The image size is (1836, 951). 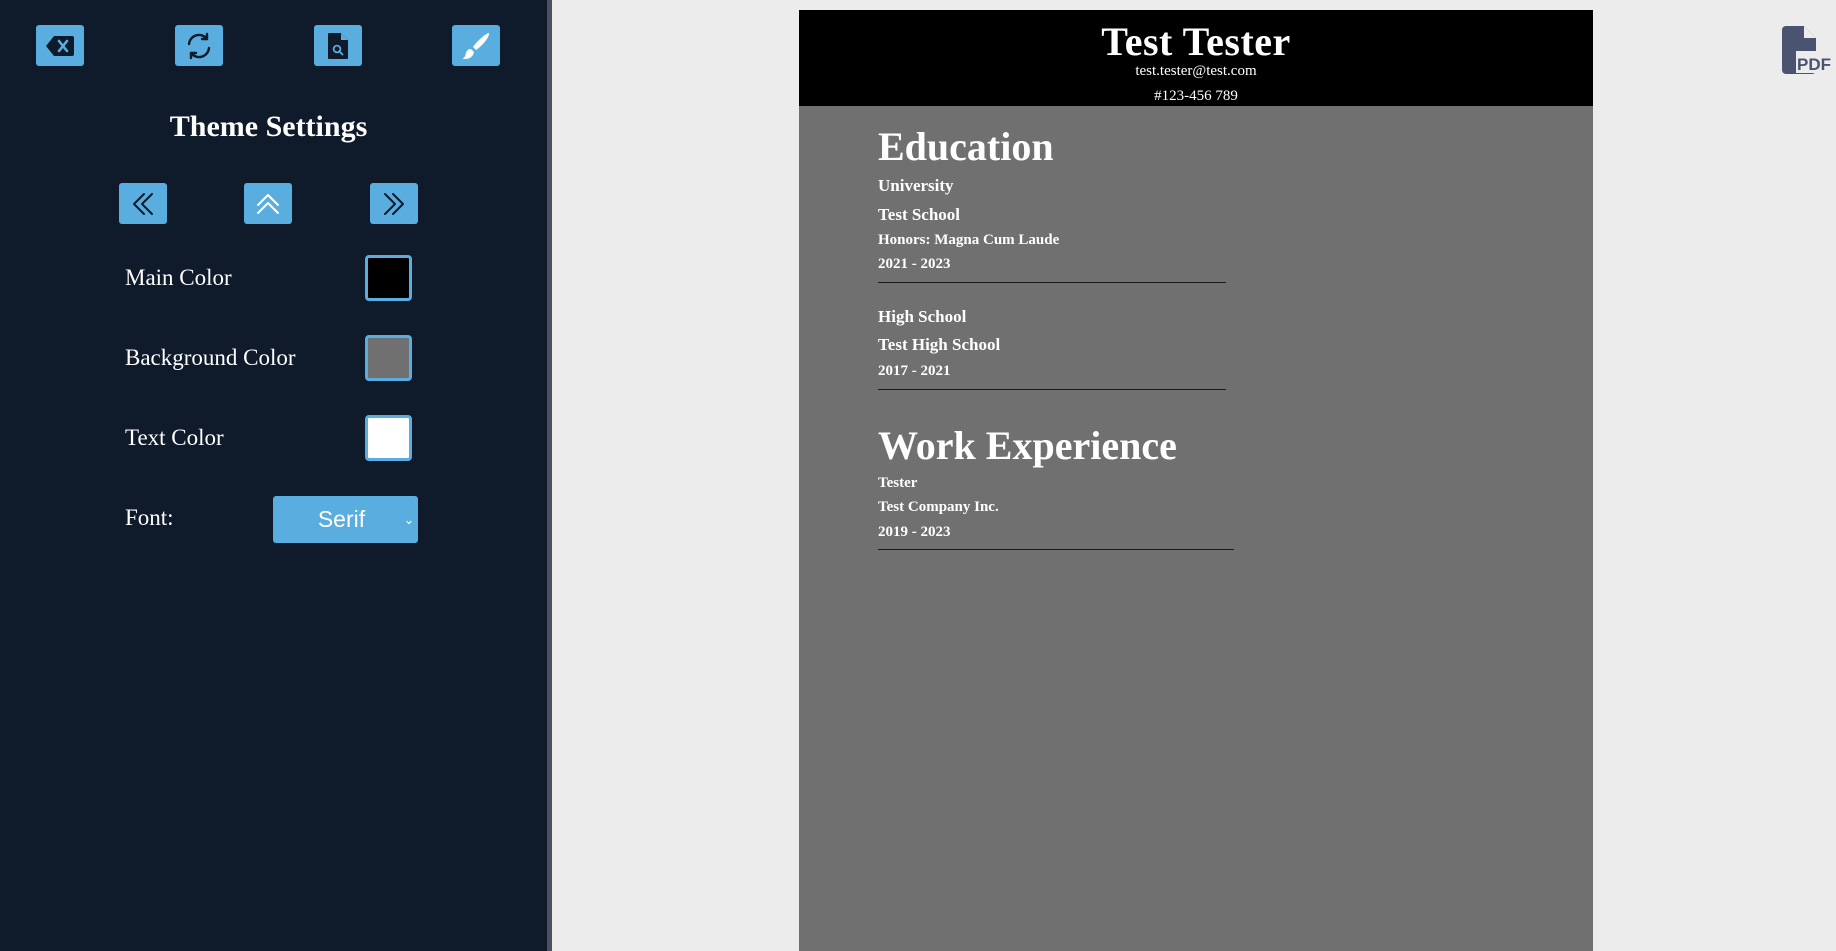 I want to click on pdf-icon-text: PDF, so click(x=1814, y=64).